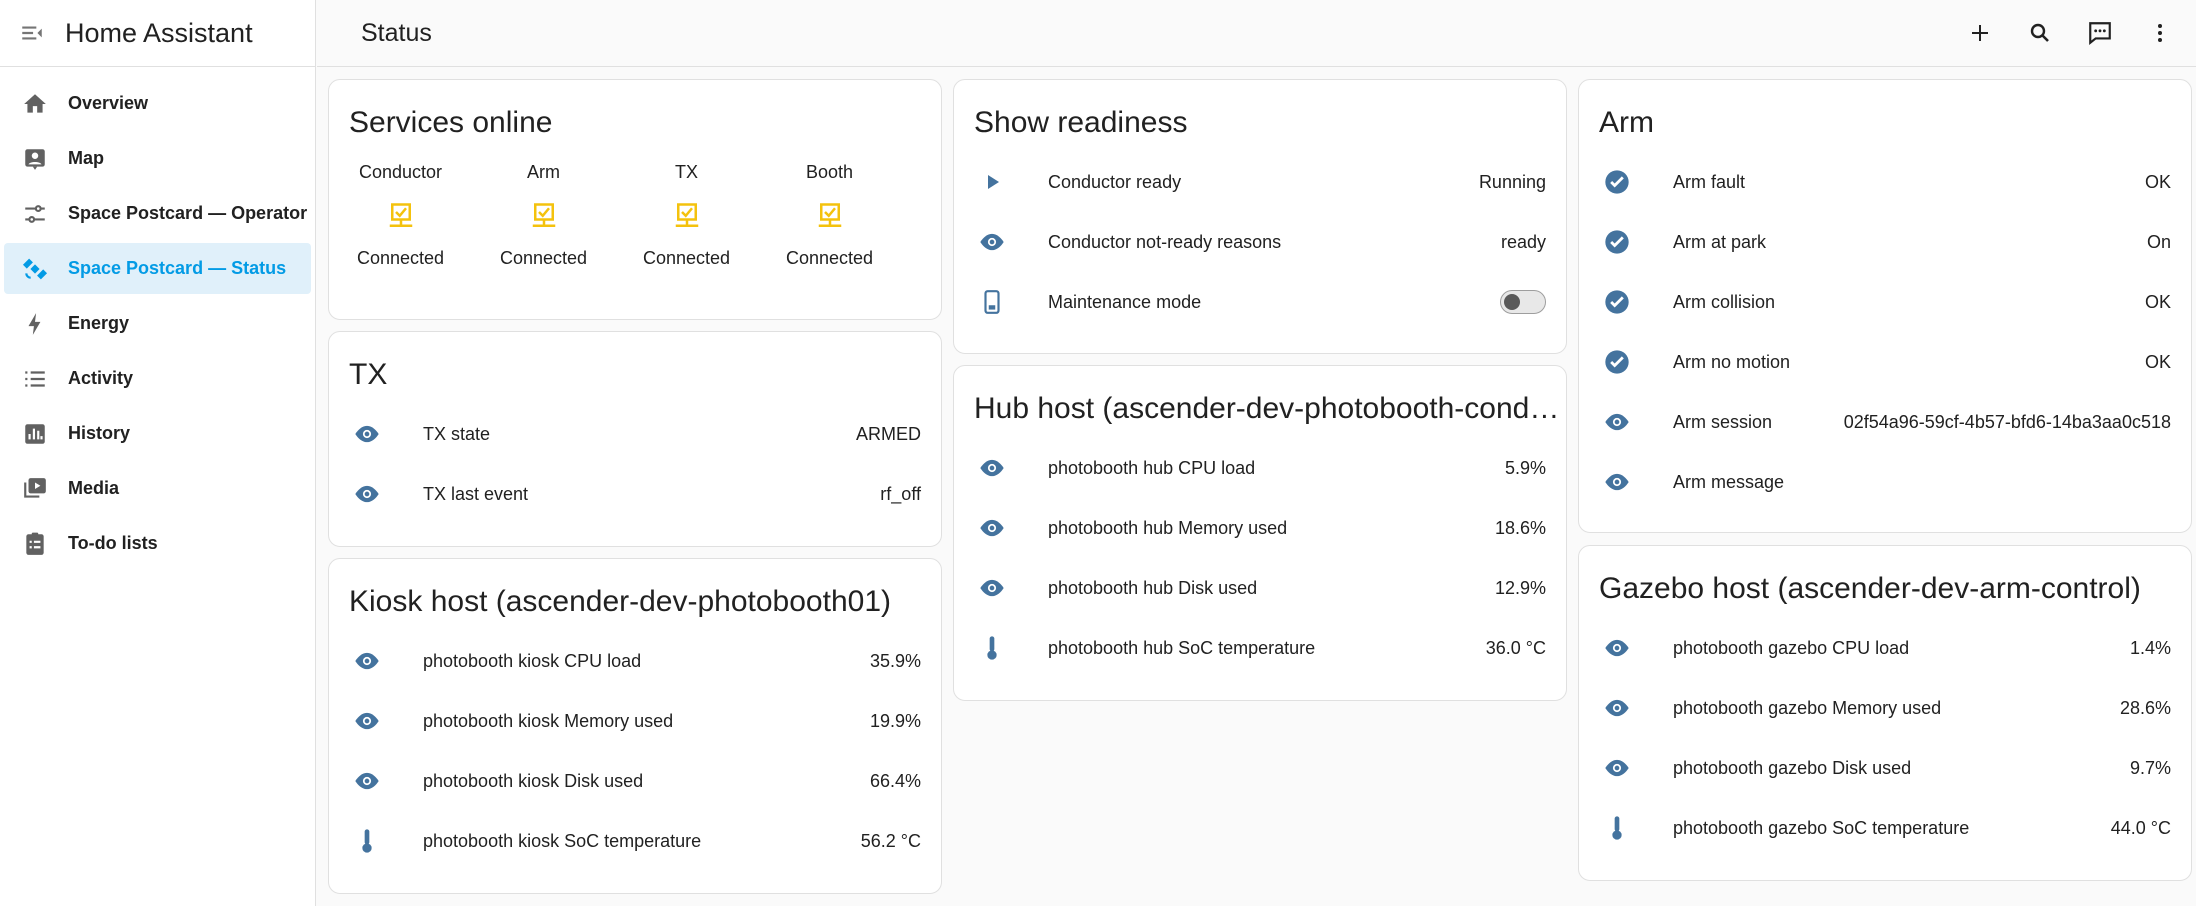  What do you see at coordinates (635, 494) in the screenshot?
I see `entity-row: TX last event rf_off` at bounding box center [635, 494].